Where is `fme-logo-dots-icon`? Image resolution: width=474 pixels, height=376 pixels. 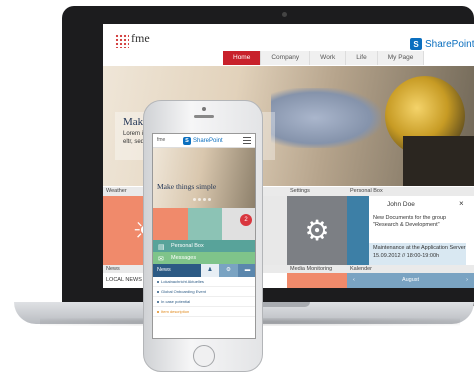
fme-logo-dots-icon is located at coordinates (122, 41).